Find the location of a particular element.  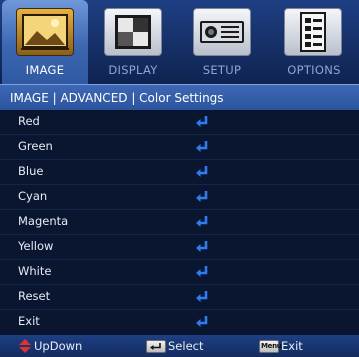

menu-item-white: White is located at coordinates (179, 272).